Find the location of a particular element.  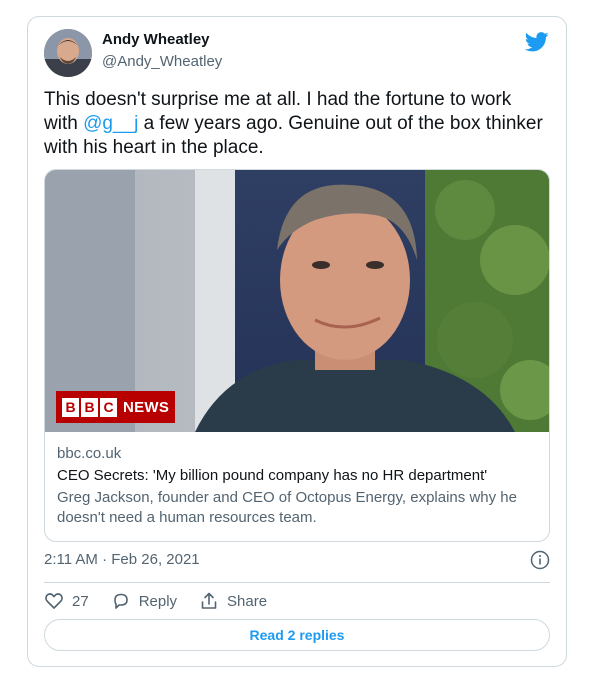

reply-label: Reply is located at coordinates (158, 601).